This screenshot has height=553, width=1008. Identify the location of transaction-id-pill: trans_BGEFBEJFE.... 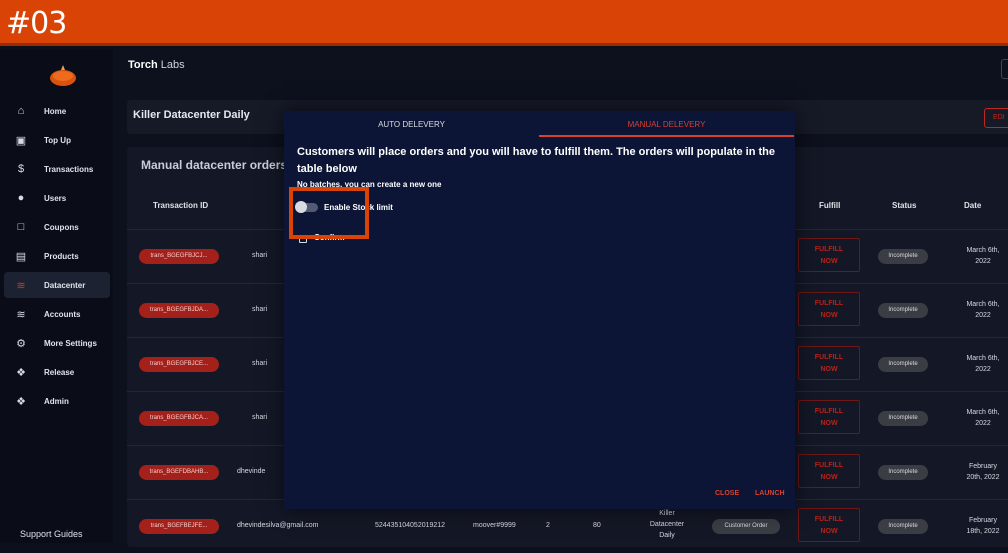
(179, 526).